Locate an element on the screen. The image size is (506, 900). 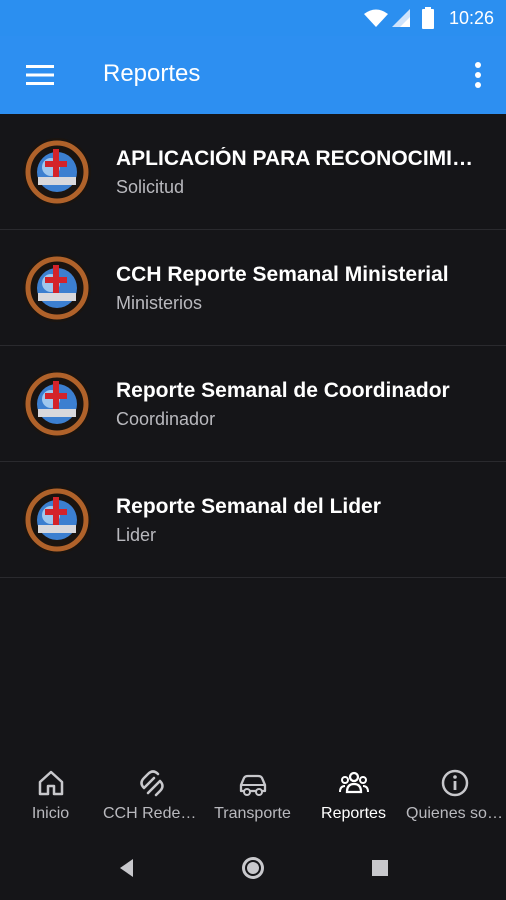
more-vert-icon is located at coordinates (478, 75).